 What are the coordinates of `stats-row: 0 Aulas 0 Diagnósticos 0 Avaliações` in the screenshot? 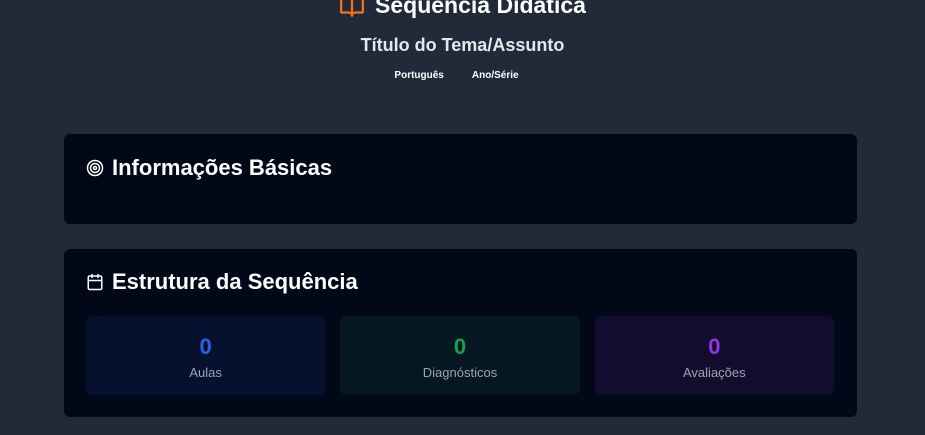 It's located at (460, 355).